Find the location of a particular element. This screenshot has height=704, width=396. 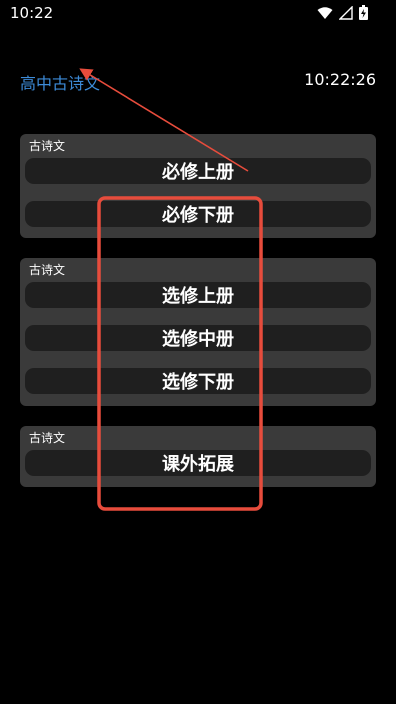

app-header: 高中古诗文 10:22:26 is located at coordinates (198, 80).